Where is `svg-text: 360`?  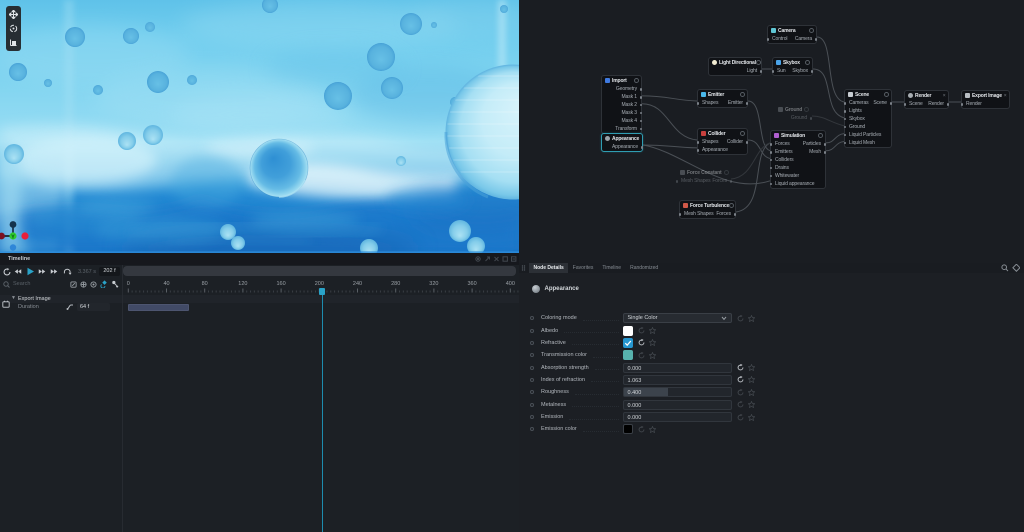 svg-text: 360 is located at coordinates (472, 284).